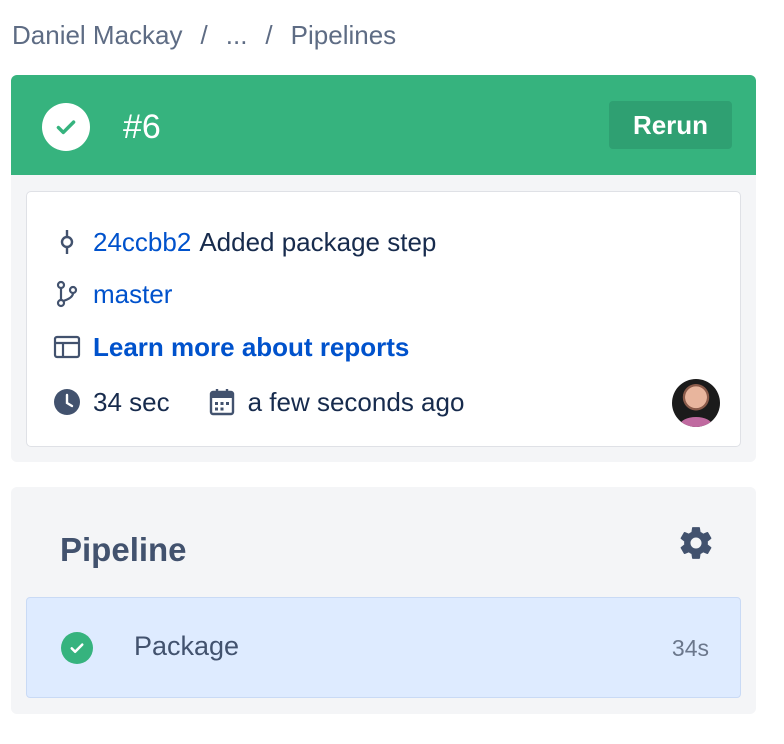 This screenshot has height=744, width=784. Describe the element at coordinates (251, 347) in the screenshot. I see `learn-more-reports-link: Learn more about reports` at that location.